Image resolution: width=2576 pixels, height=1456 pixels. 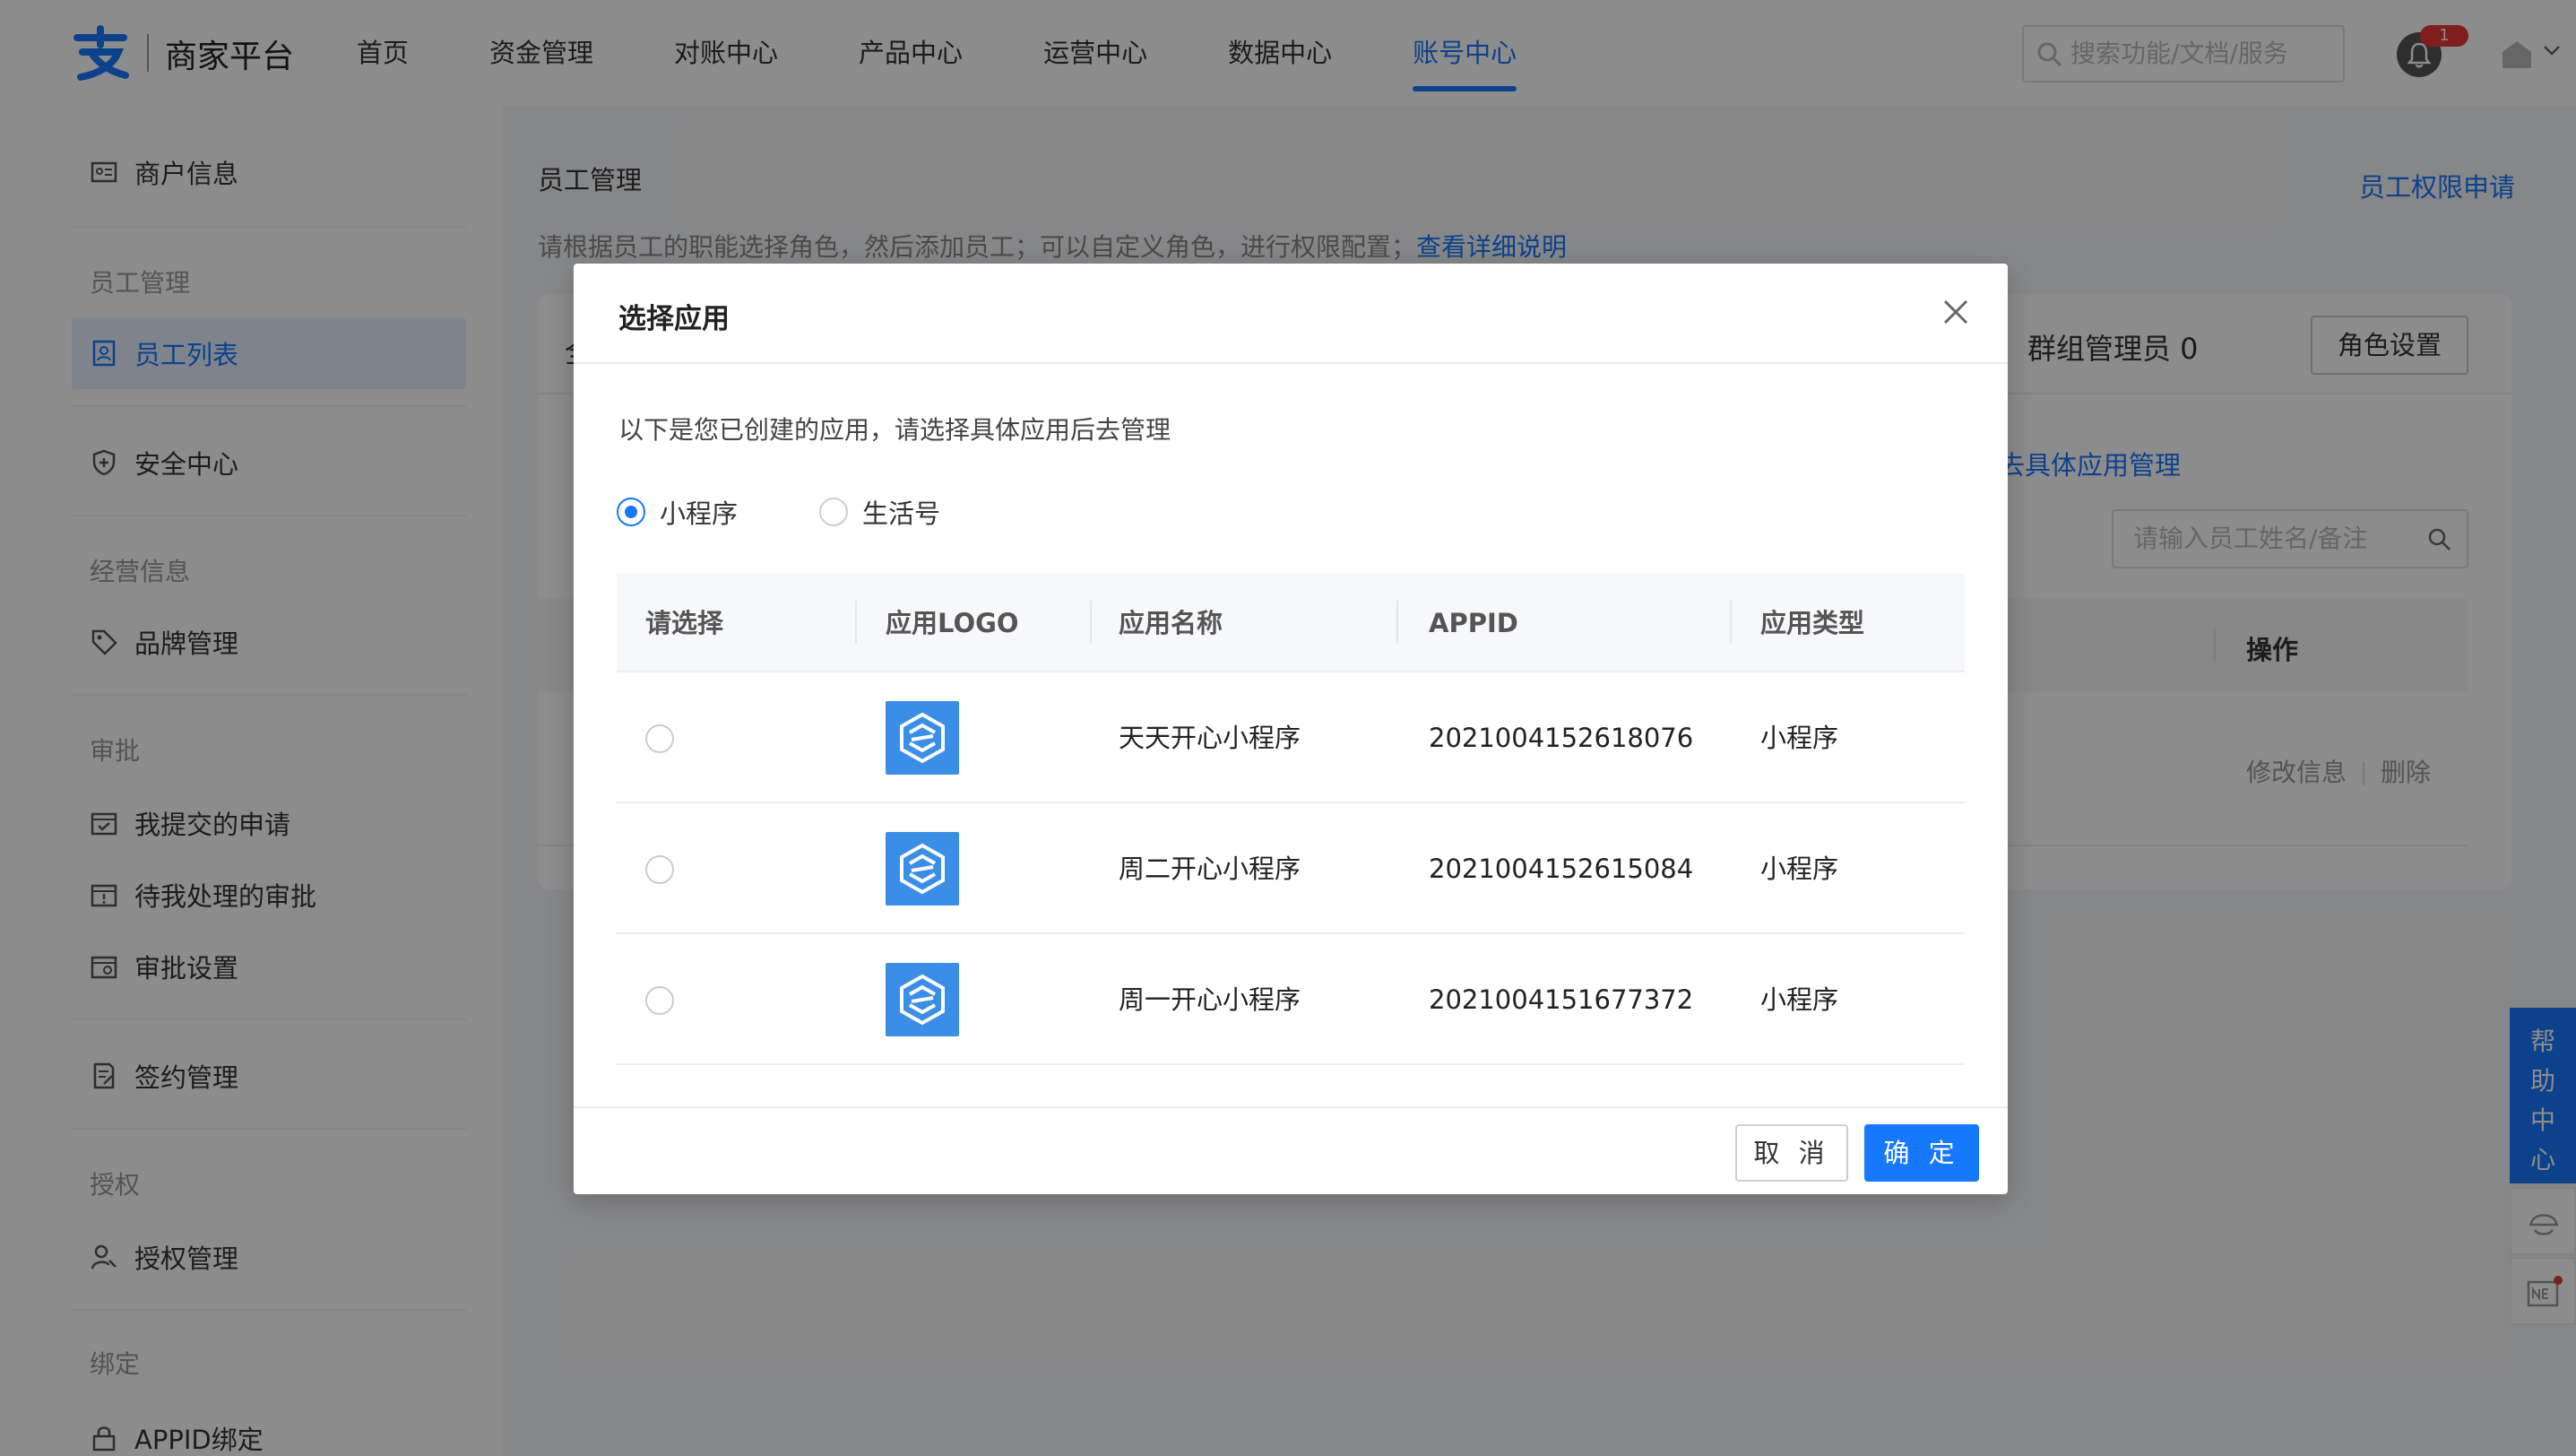 I want to click on radio-label: 小程序, so click(x=699, y=513).